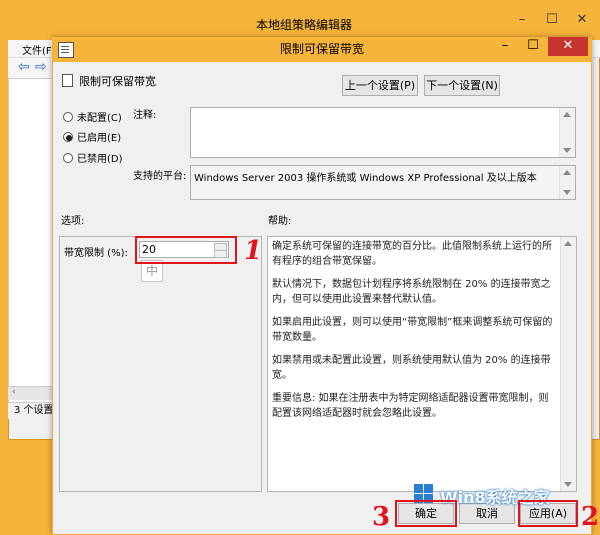 The height and width of the screenshot is (535, 600). What do you see at coordinates (66, 50) in the screenshot?
I see `policy-settings-icon` at bounding box center [66, 50].